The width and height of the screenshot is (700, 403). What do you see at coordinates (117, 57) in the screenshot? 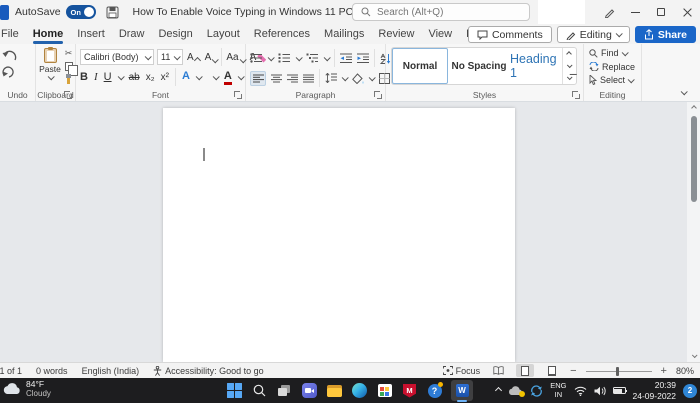
I see `font-family-select: Calibri (Body)` at bounding box center [117, 57].